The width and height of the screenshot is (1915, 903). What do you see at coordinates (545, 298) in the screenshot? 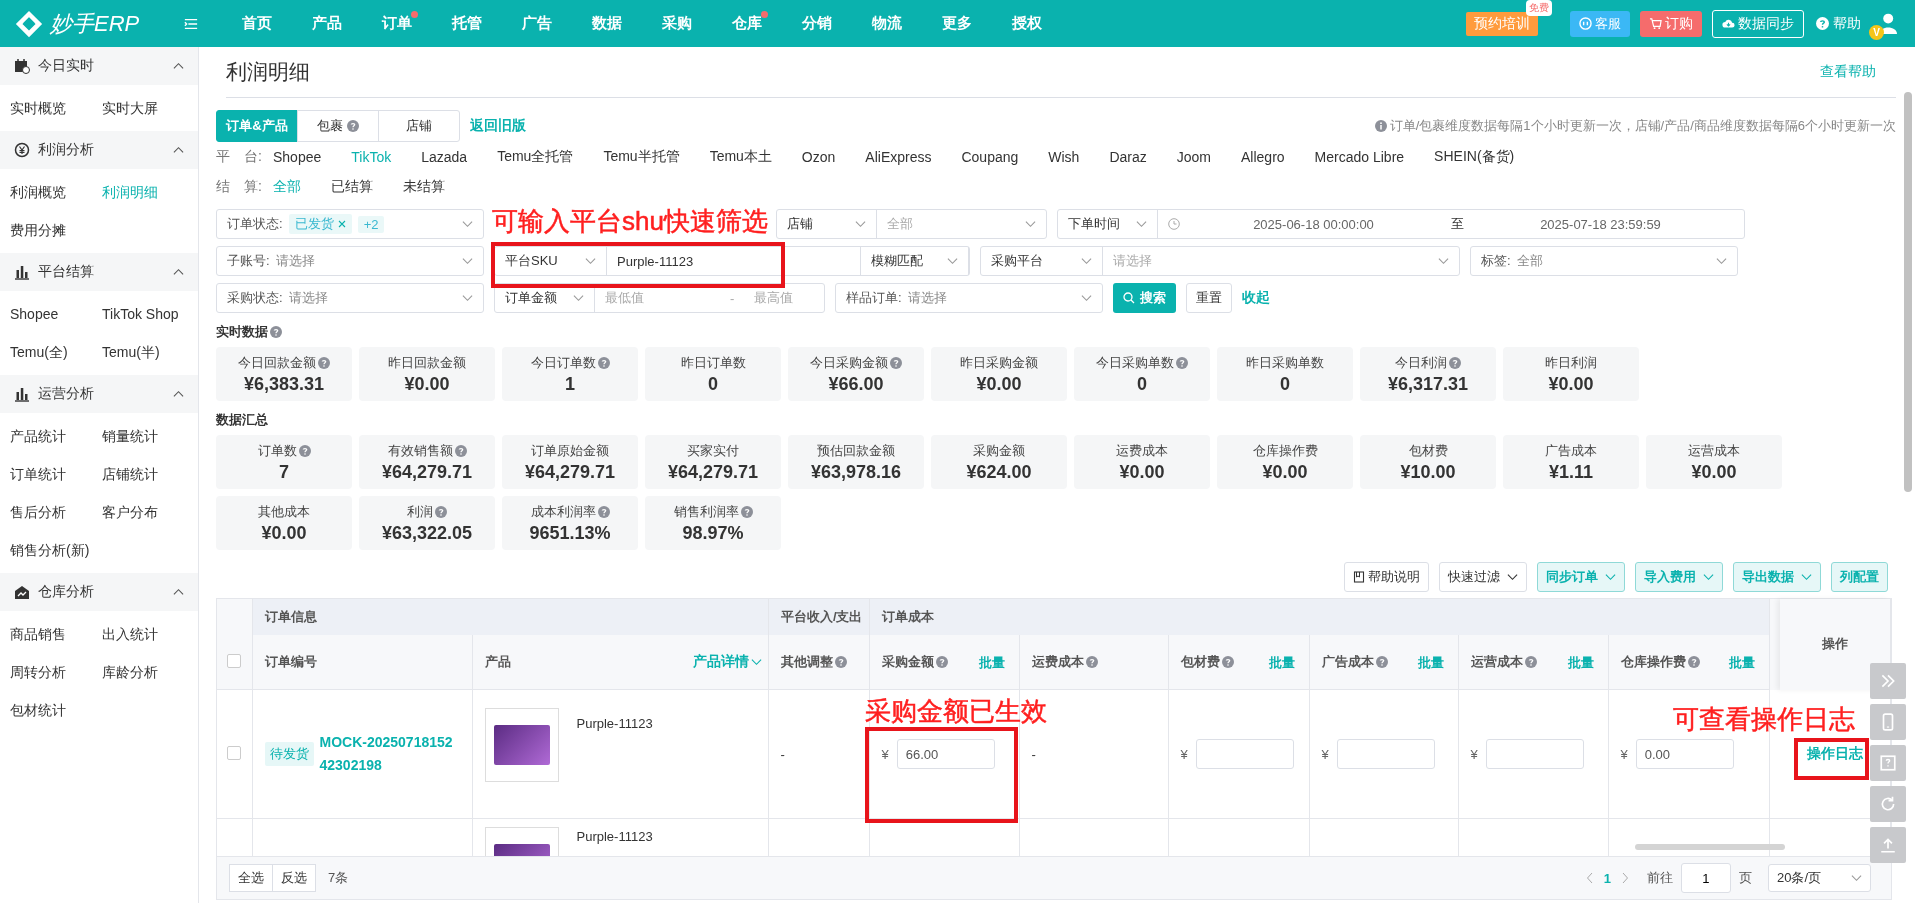
I see `amount-type-select: 订单金额` at bounding box center [545, 298].